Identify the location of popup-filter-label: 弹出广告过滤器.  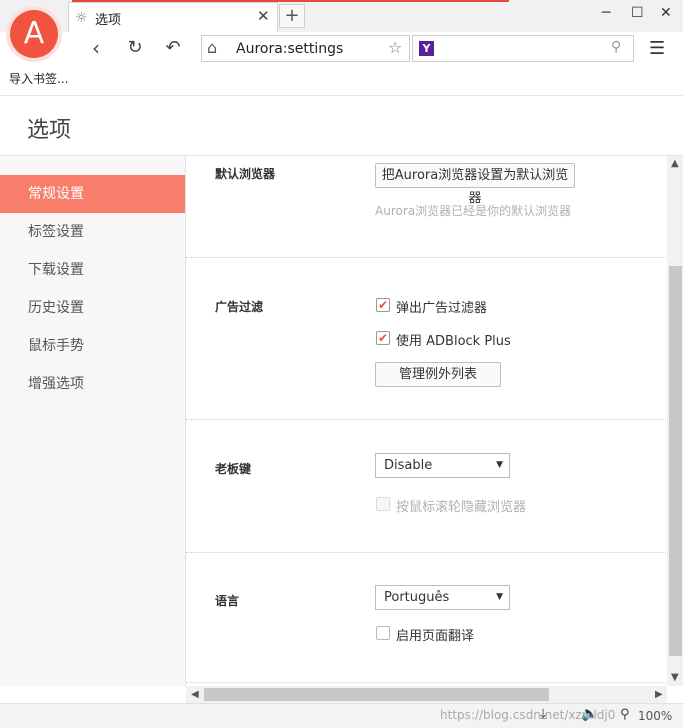
(441, 306).